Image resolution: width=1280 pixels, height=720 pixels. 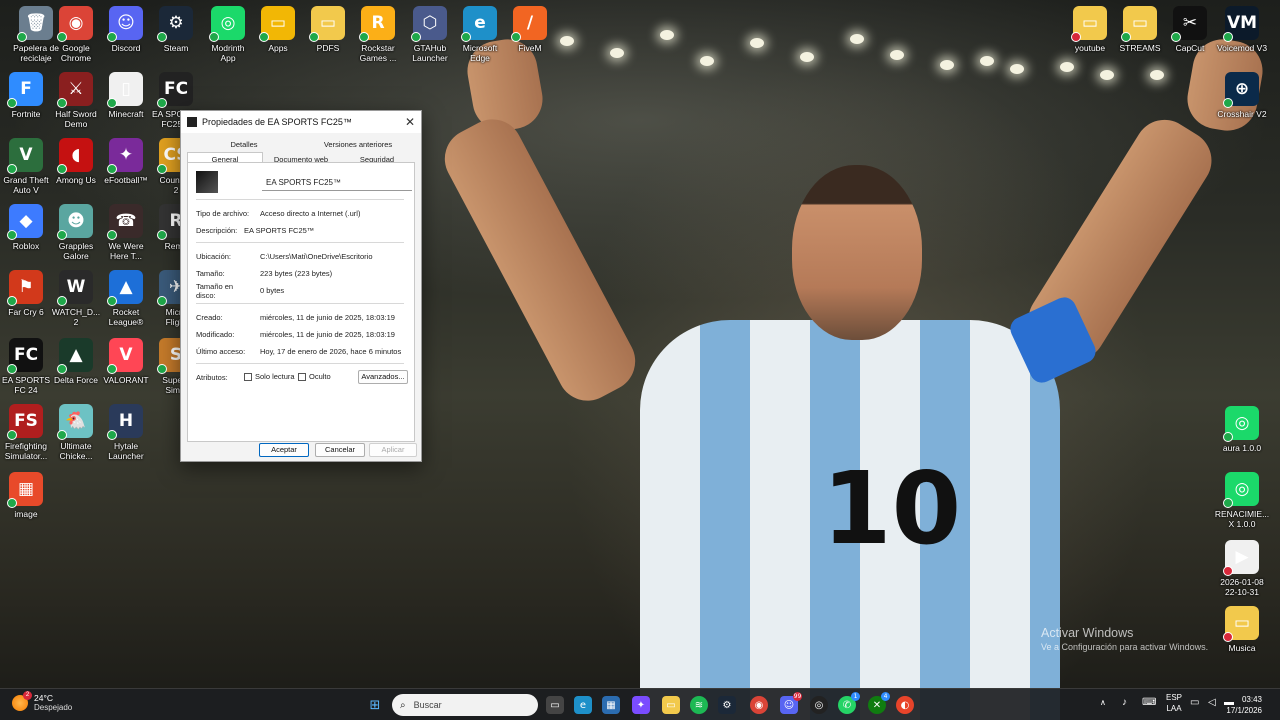 What do you see at coordinates (75, 156) in the screenshot?
I see `app-icon: ◖` at bounding box center [75, 156].